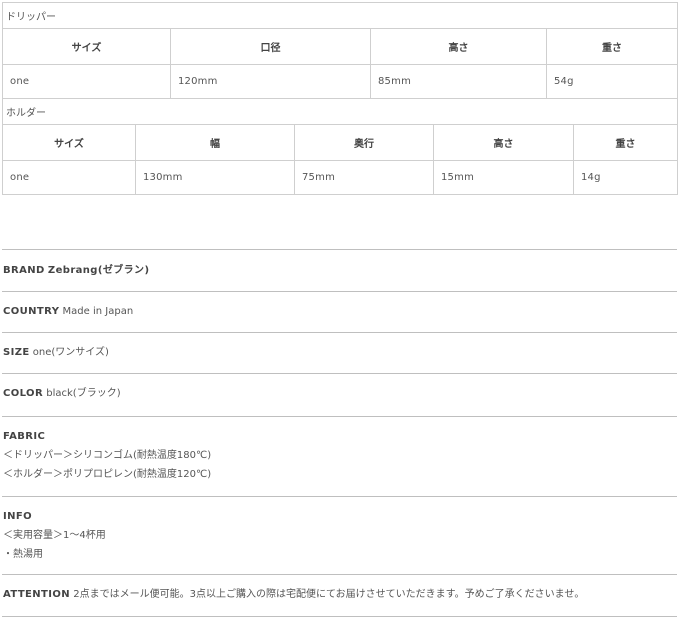 The image size is (679, 619). I want to click on spec-row-country: COUNTRY Made in Japan, so click(339, 312).